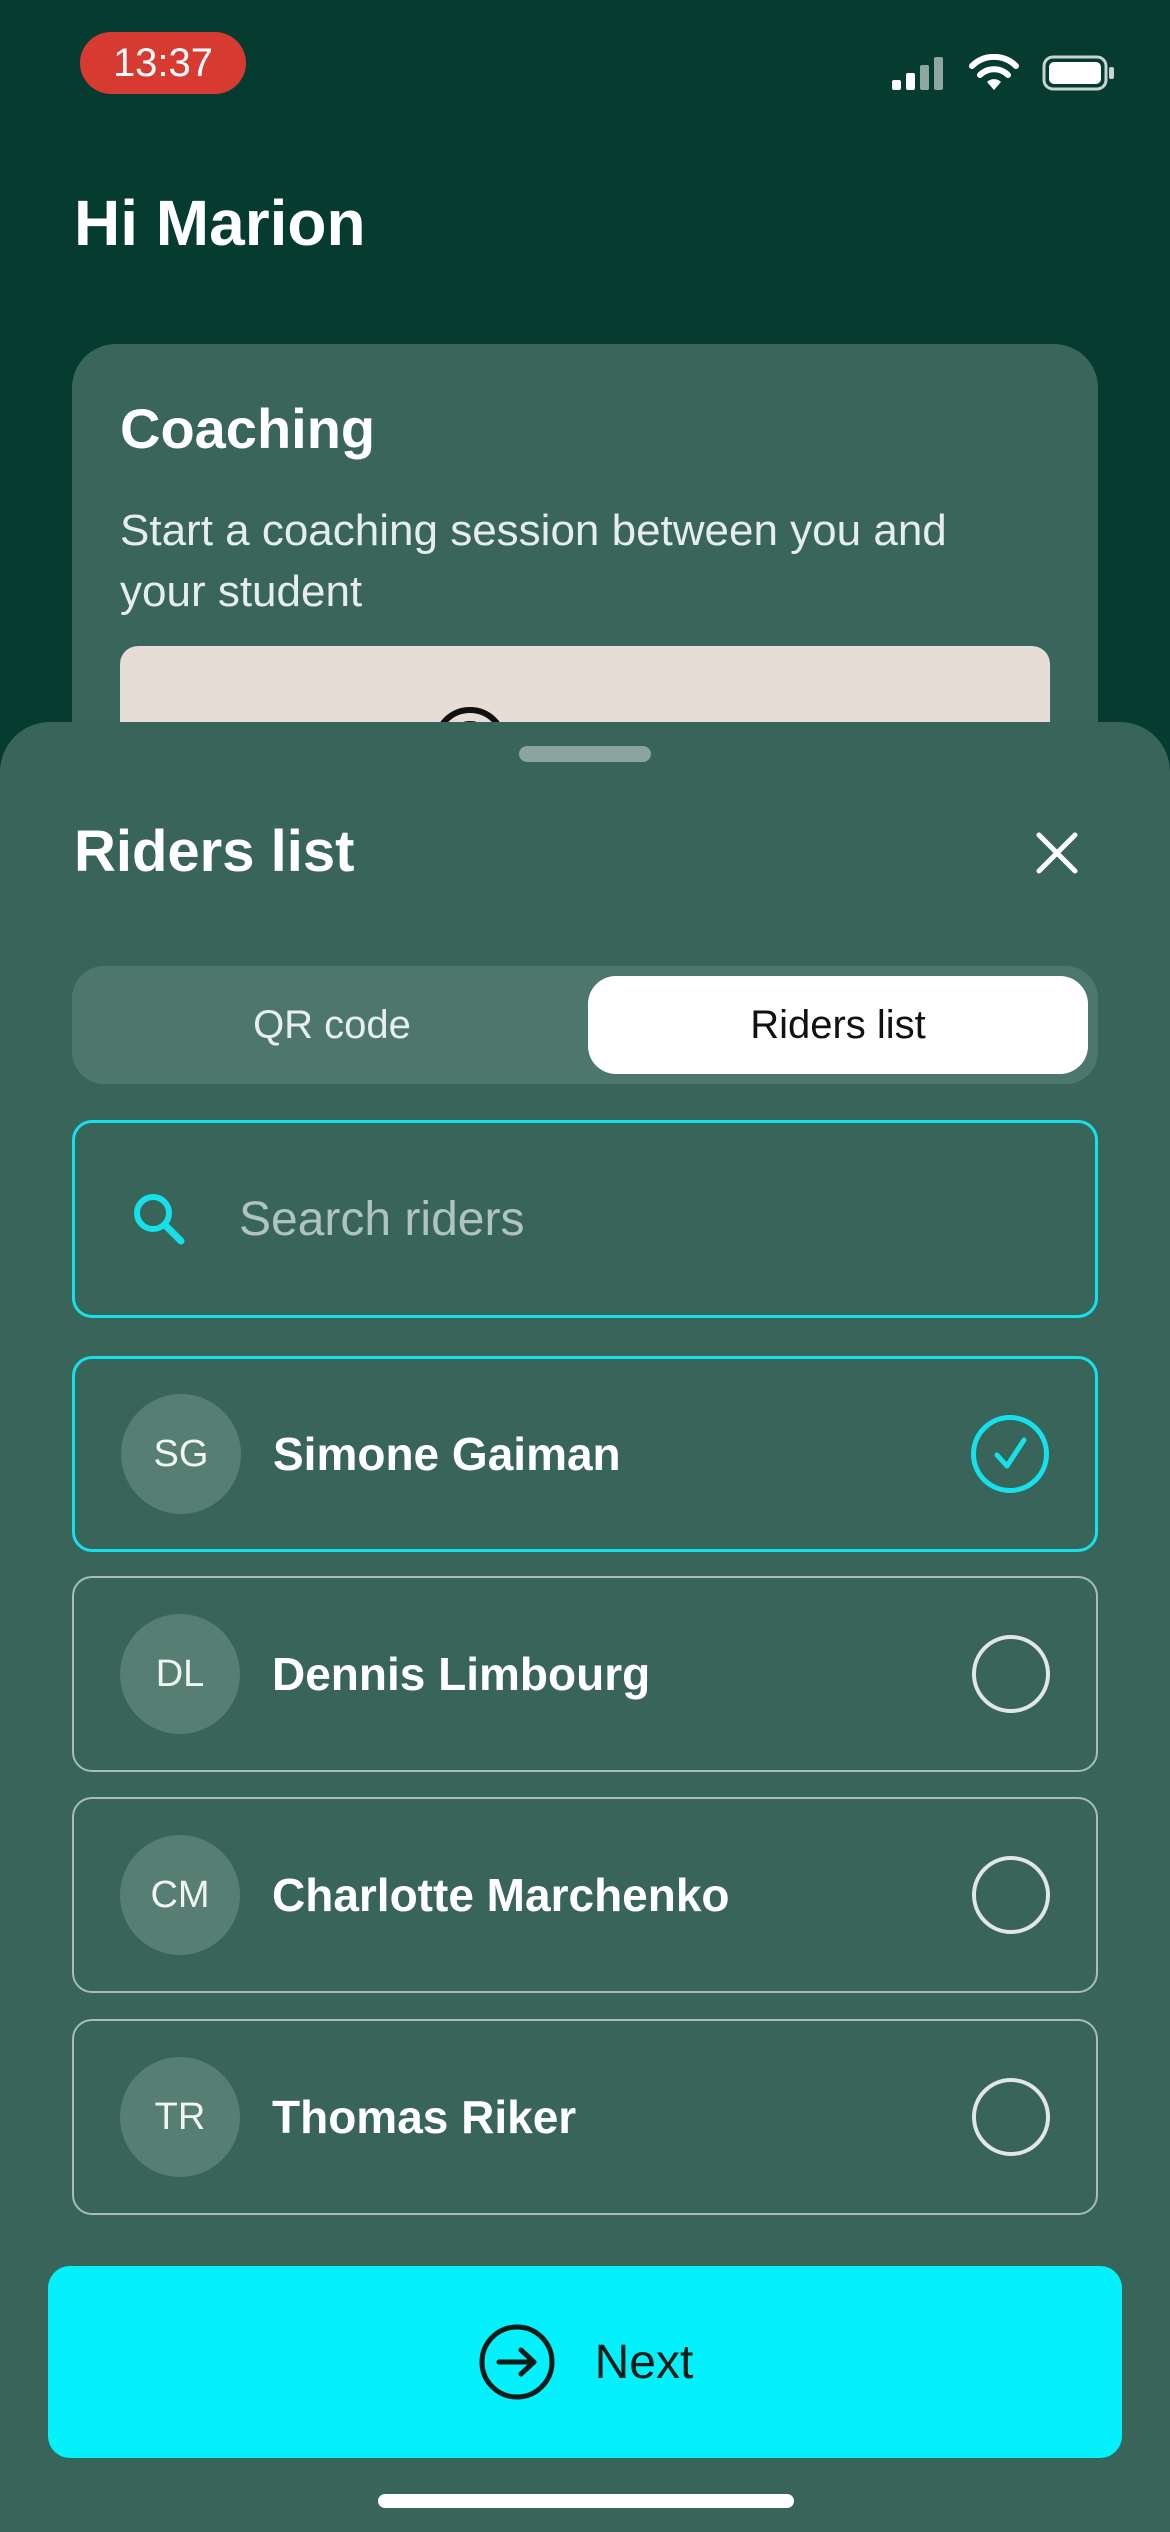 This screenshot has width=1170, height=2532. What do you see at coordinates (248, 428) in the screenshot?
I see `coaching-card-title: Coaching` at bounding box center [248, 428].